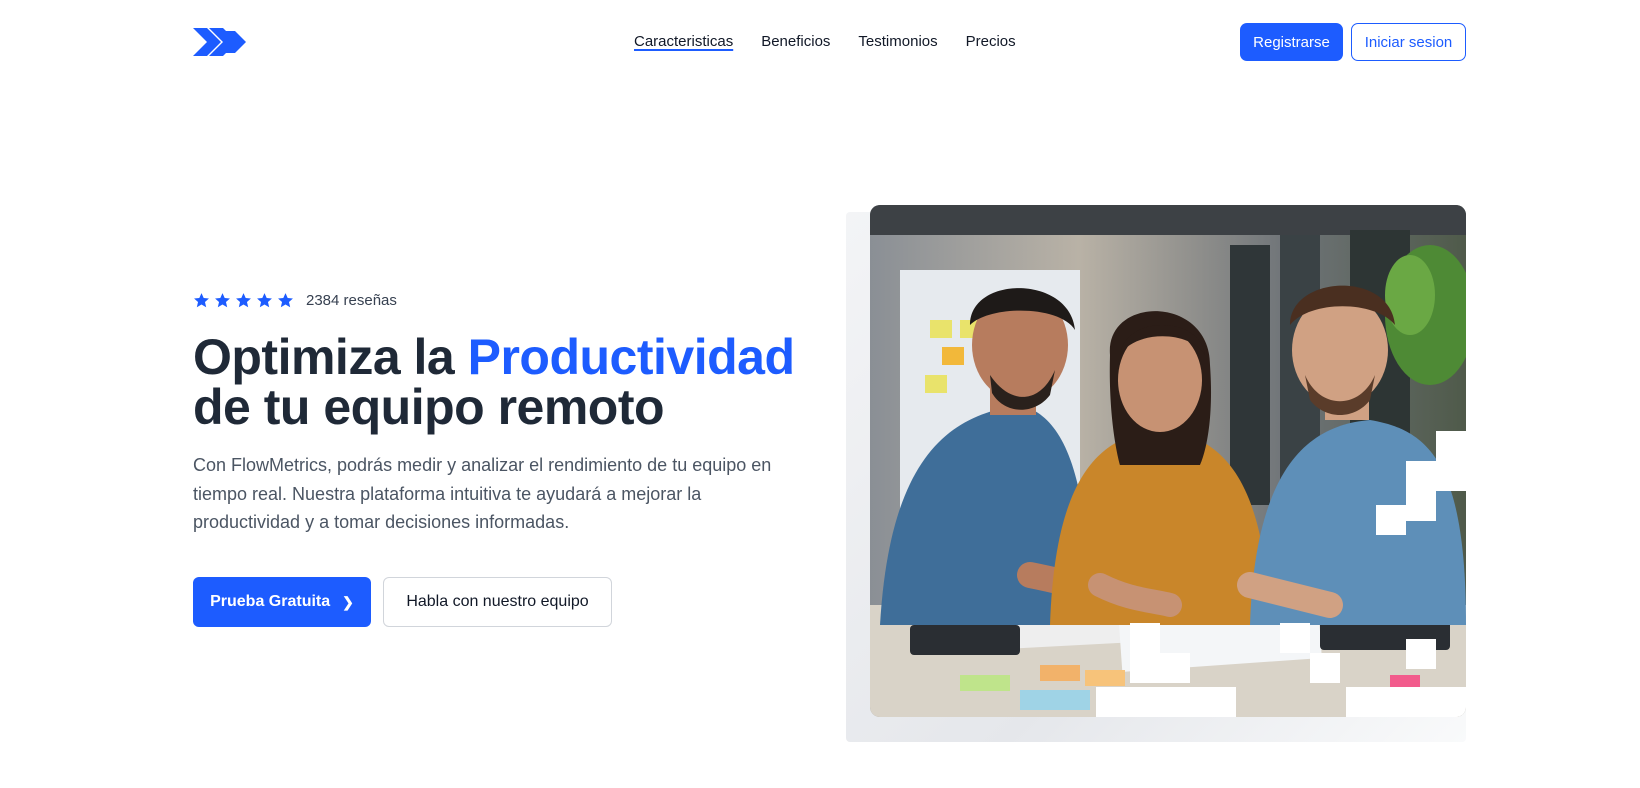  I want to click on hero-title-part1: Optimiza la, so click(330, 357).